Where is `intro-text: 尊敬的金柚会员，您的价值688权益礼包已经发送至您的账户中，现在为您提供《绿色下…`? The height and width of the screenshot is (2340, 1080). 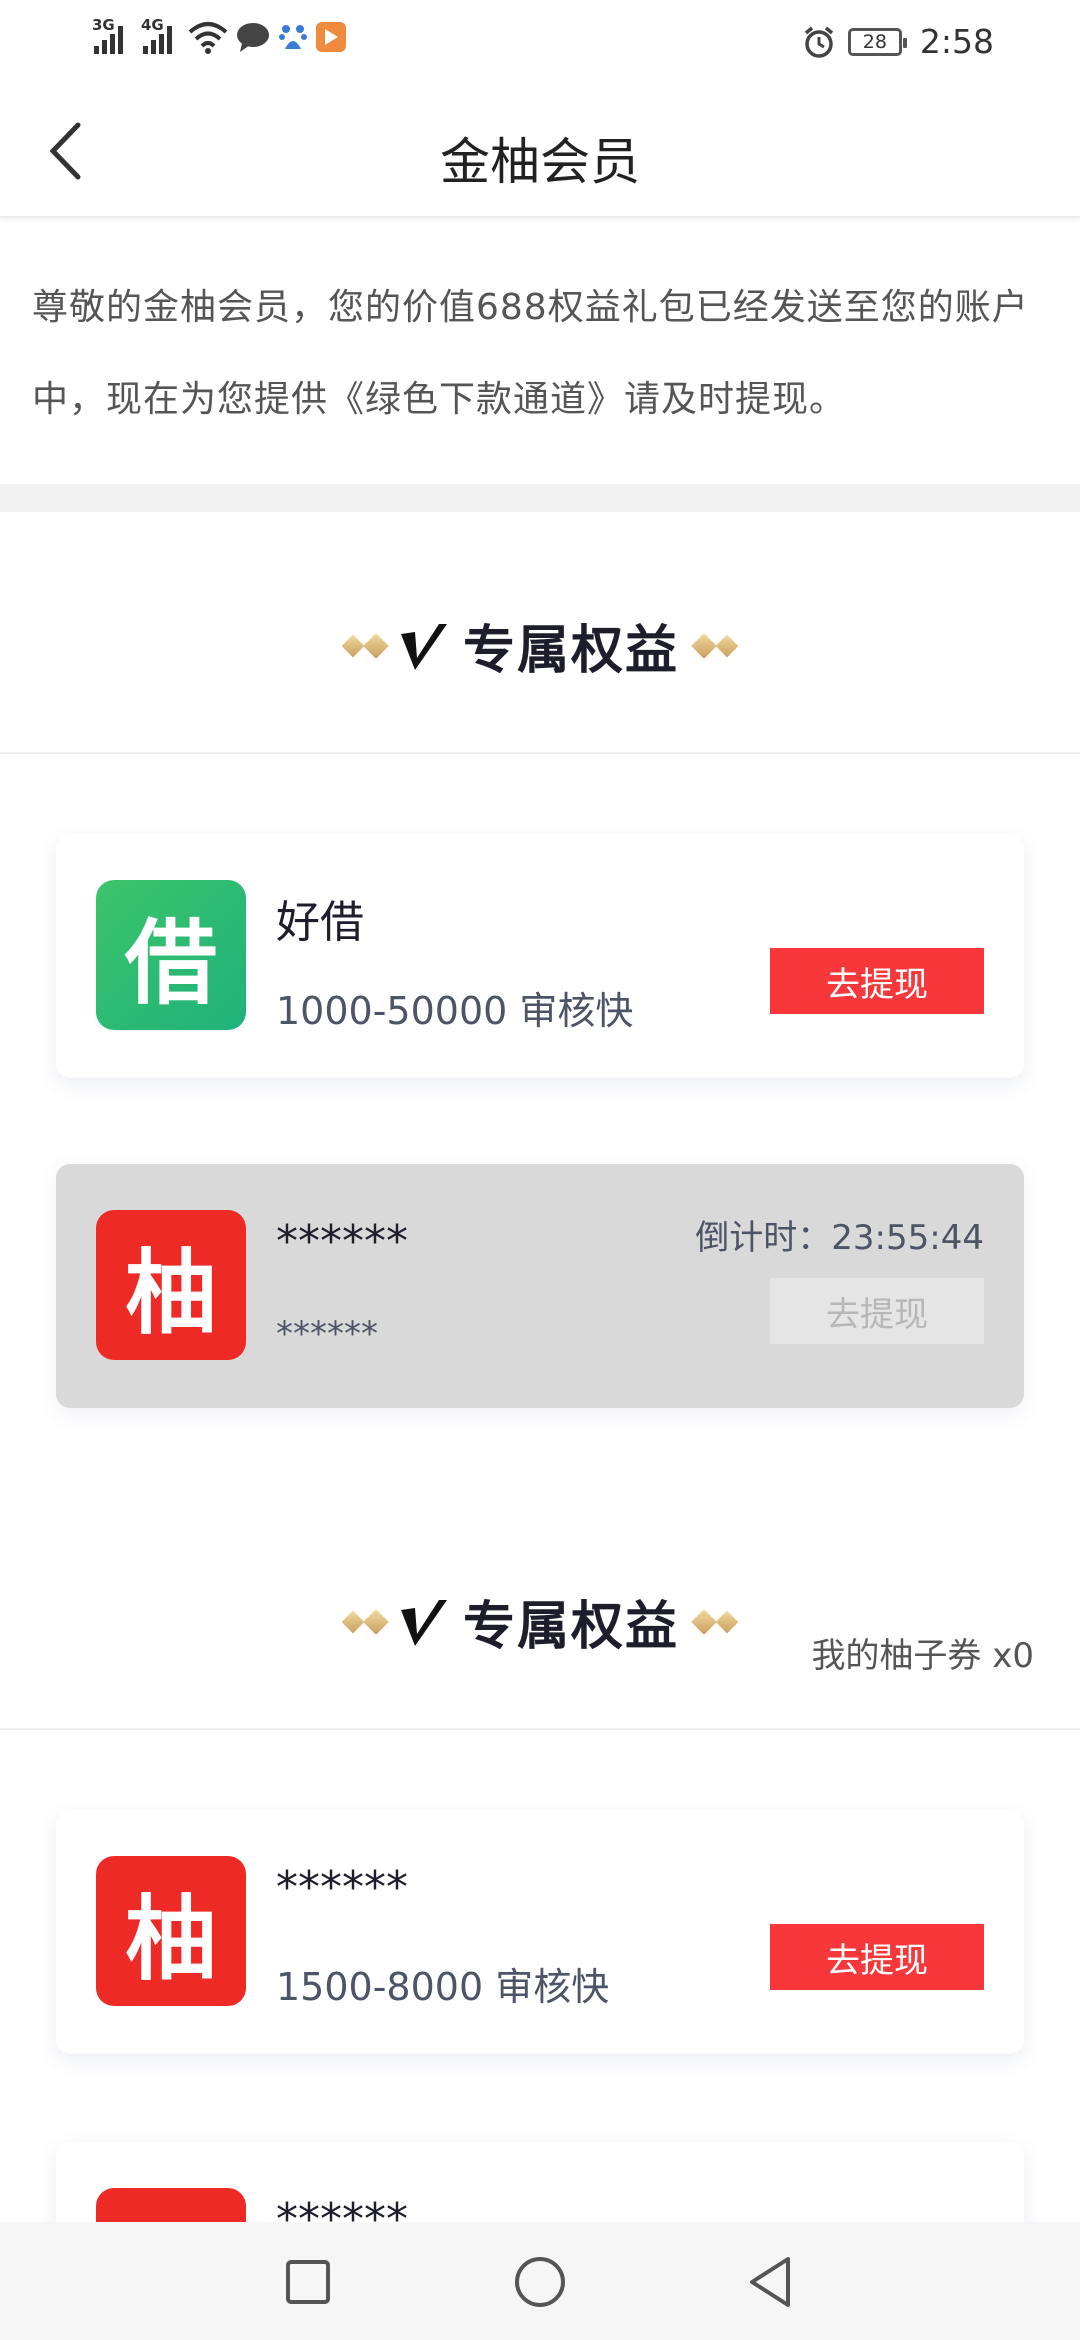
intro-text: 尊敬的金柚会员，您的价值688权益礼包已经发送至您的账户中，现在为您提供《绿色下… is located at coordinates (530, 353).